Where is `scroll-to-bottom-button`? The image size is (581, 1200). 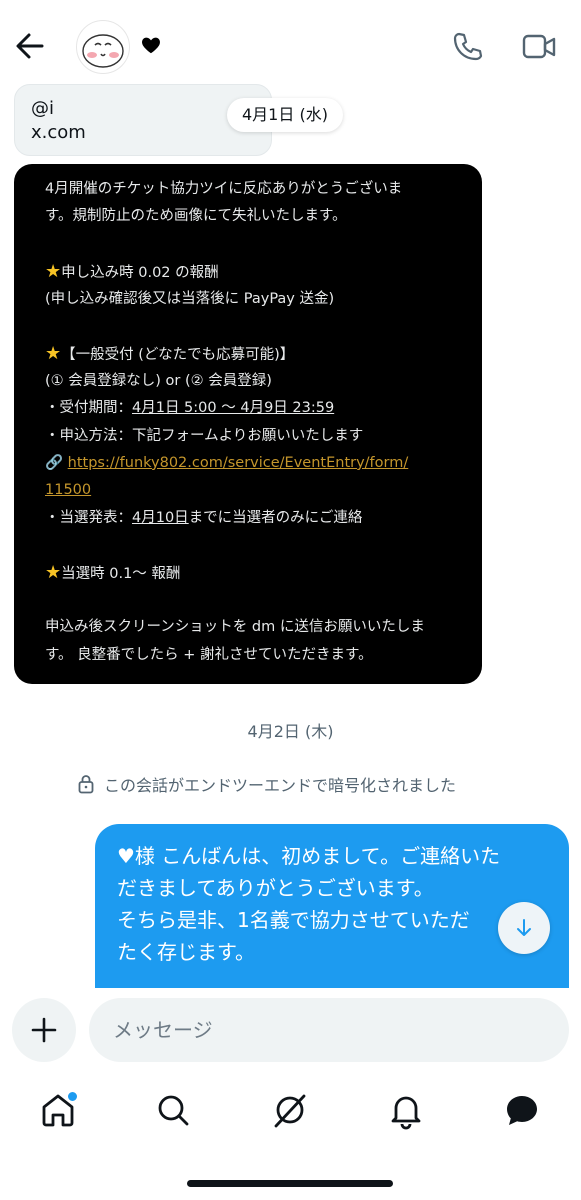 scroll-to-bottom-button is located at coordinates (524, 928).